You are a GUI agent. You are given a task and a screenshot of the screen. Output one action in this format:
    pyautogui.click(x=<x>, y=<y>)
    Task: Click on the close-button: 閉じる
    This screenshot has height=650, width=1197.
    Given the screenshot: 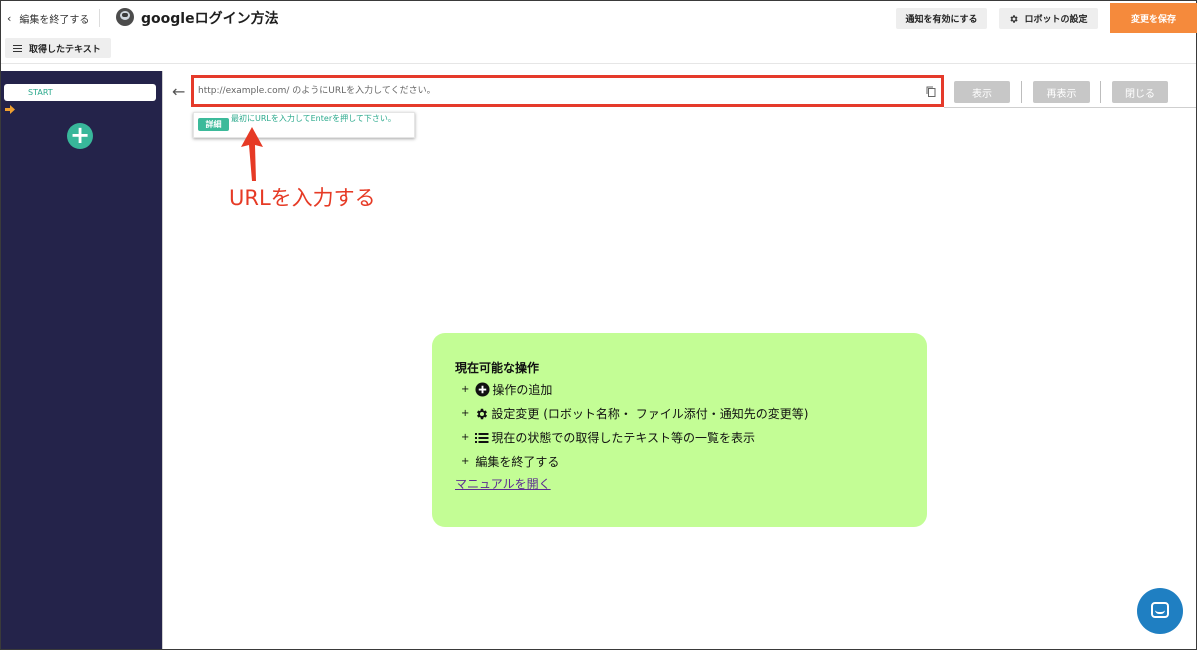 What is the action you would take?
    pyautogui.click(x=1140, y=92)
    